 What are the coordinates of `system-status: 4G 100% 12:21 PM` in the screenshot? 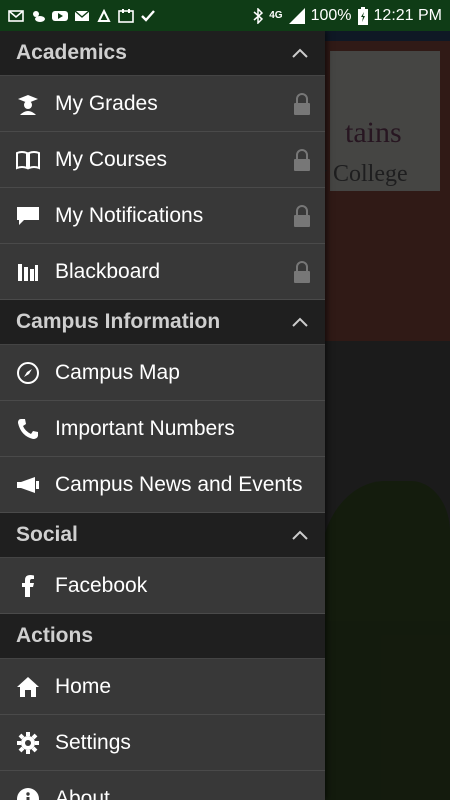 It's located at (347, 15).